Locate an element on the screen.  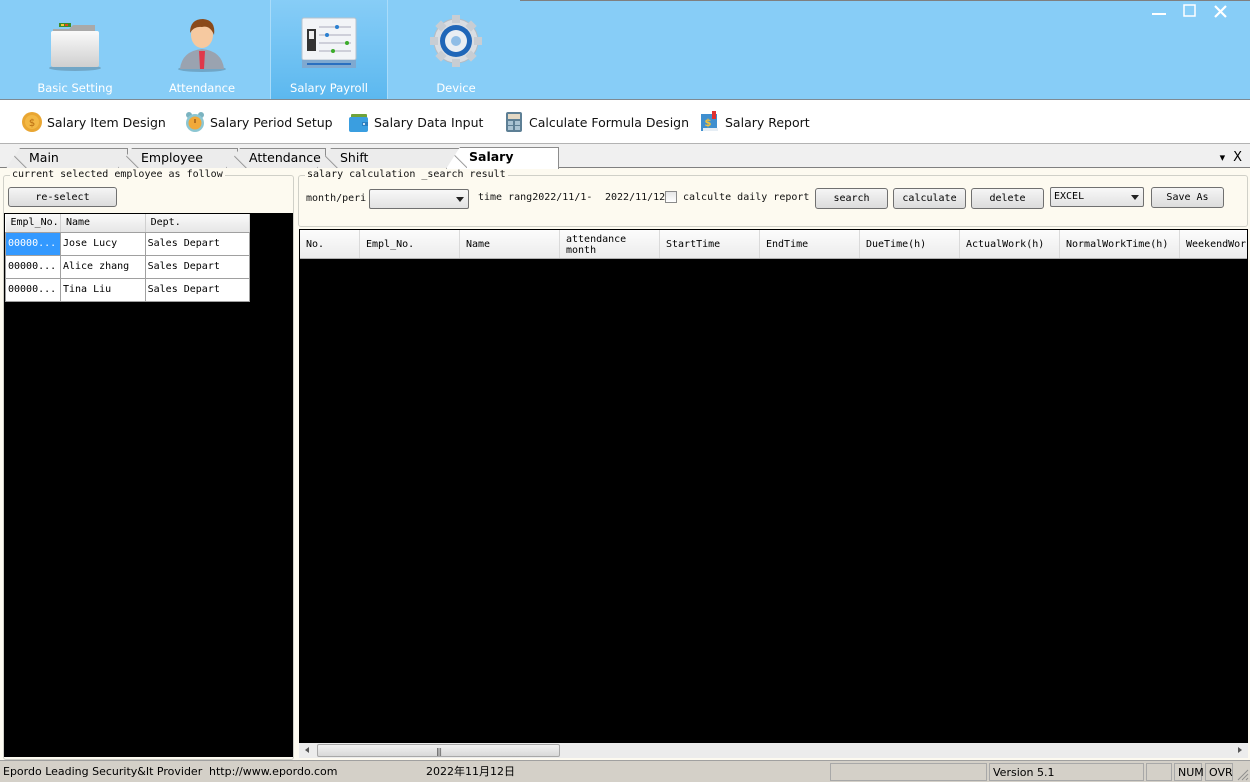
group-legend: salary calculation _search result is located at coordinates (406, 174).